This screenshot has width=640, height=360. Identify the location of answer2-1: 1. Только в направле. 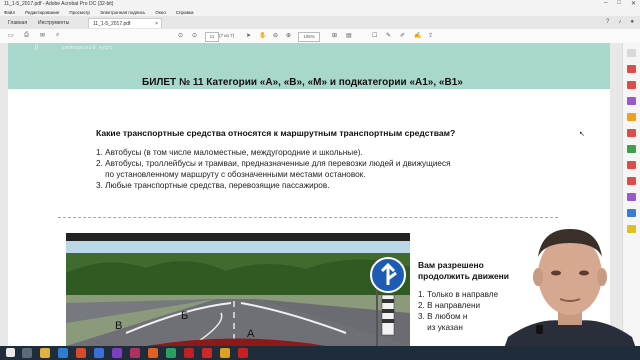
(458, 294).